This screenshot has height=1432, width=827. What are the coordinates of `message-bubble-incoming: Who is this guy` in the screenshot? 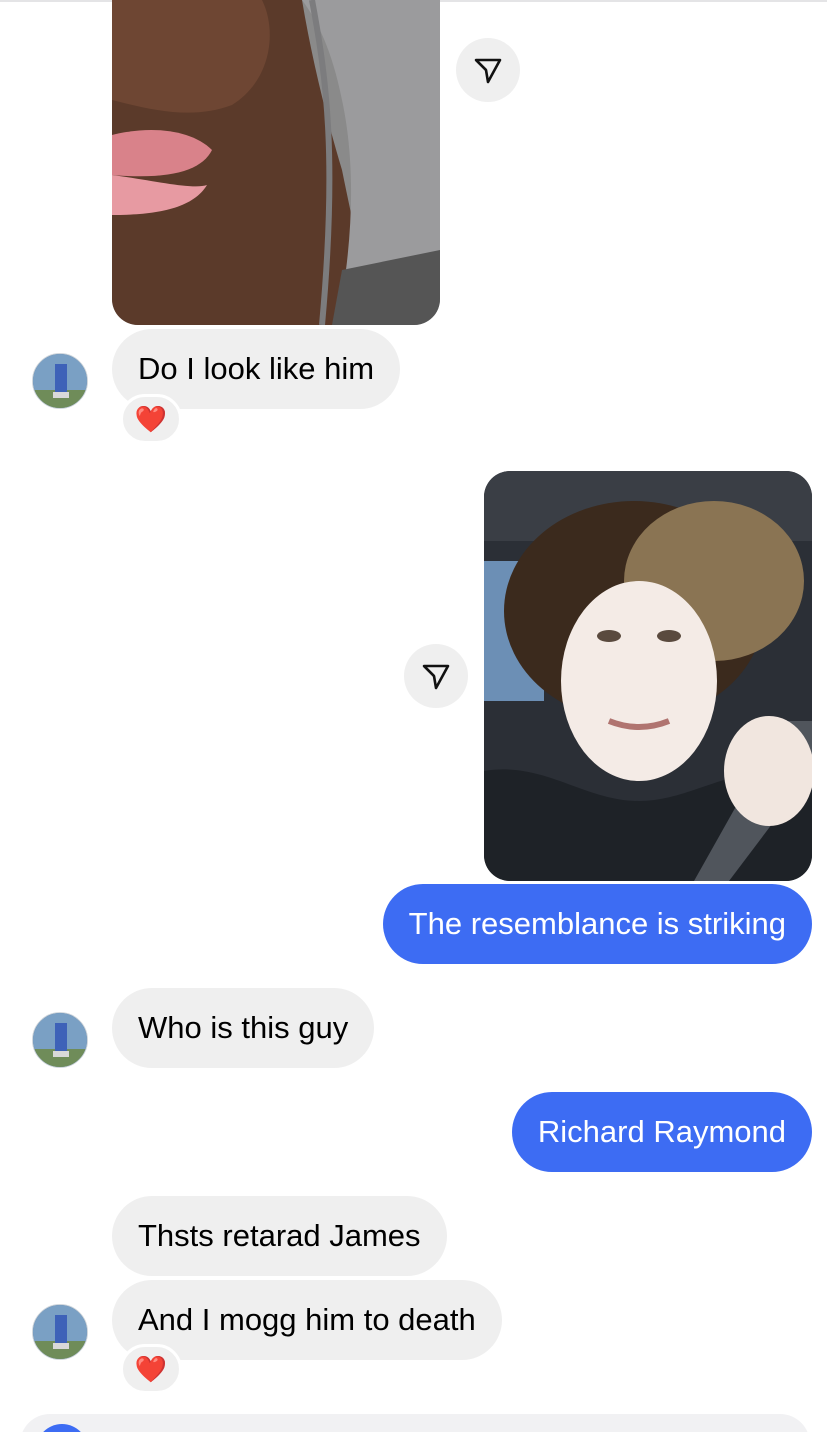 It's located at (243, 1028).